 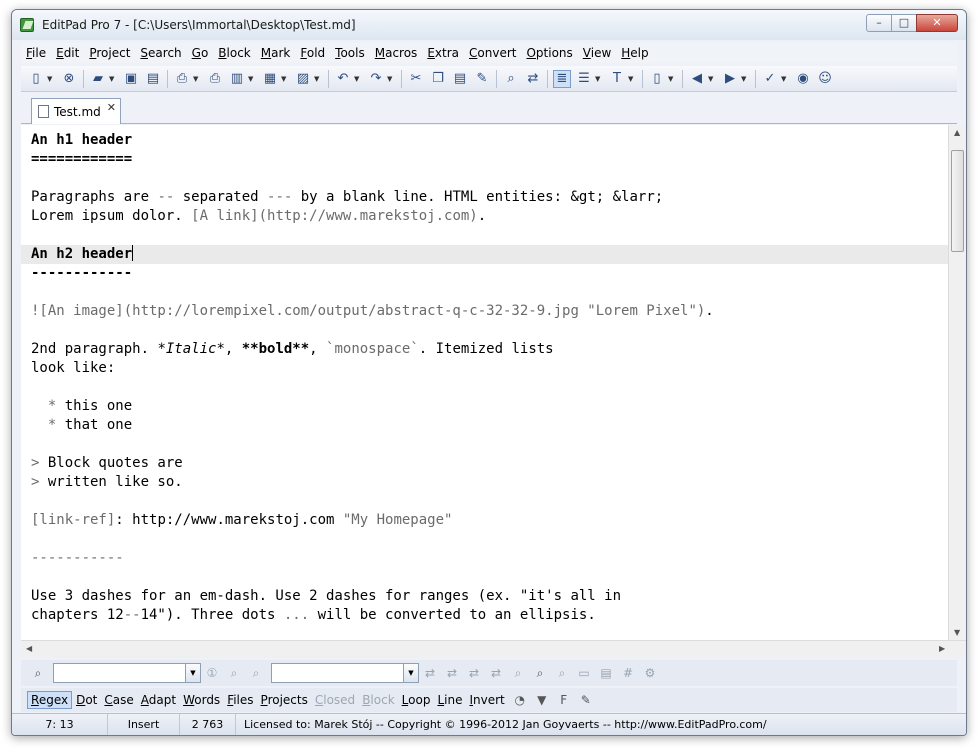 I want to click on find-first-icon: ①, so click(x=212, y=673).